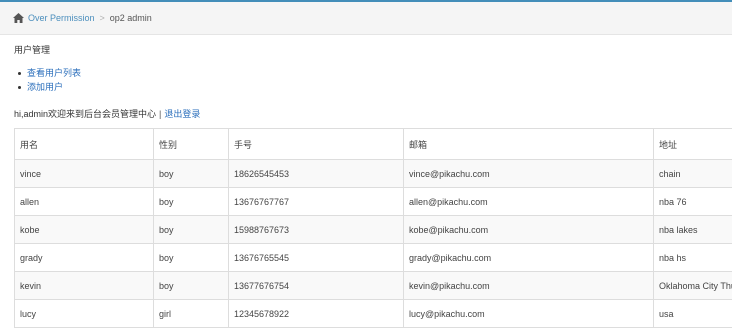  I want to click on column-header-address: 地址, so click(692, 144).